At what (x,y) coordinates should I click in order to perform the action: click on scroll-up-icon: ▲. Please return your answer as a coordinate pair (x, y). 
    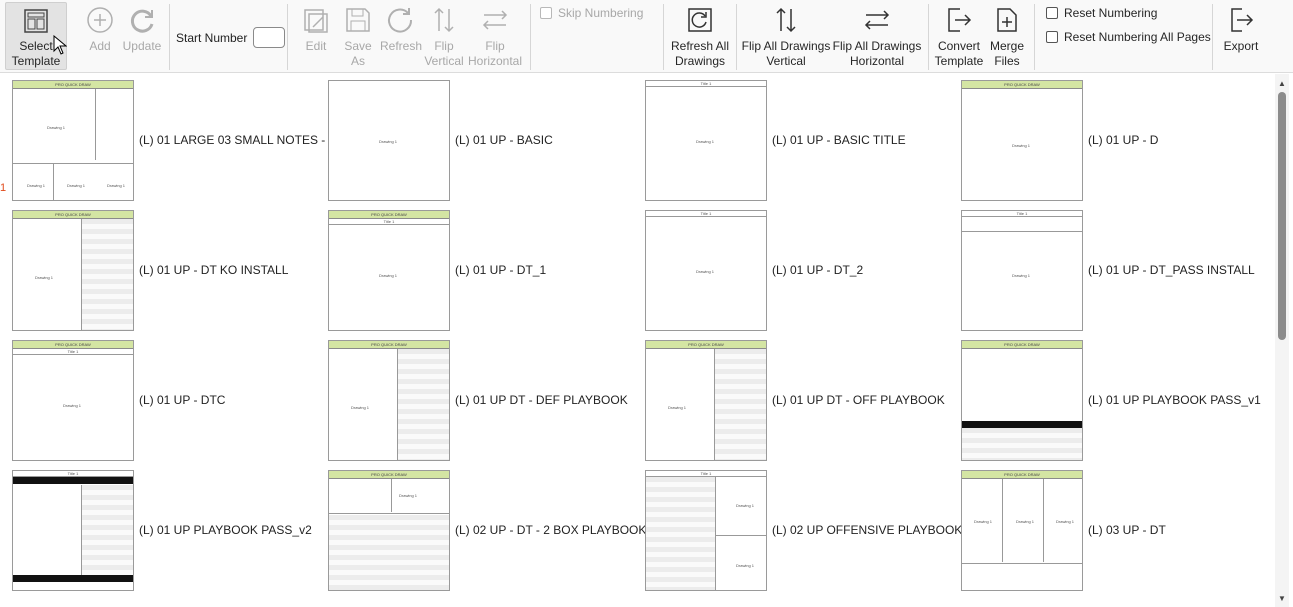
    Looking at the image, I should click on (1282, 83).